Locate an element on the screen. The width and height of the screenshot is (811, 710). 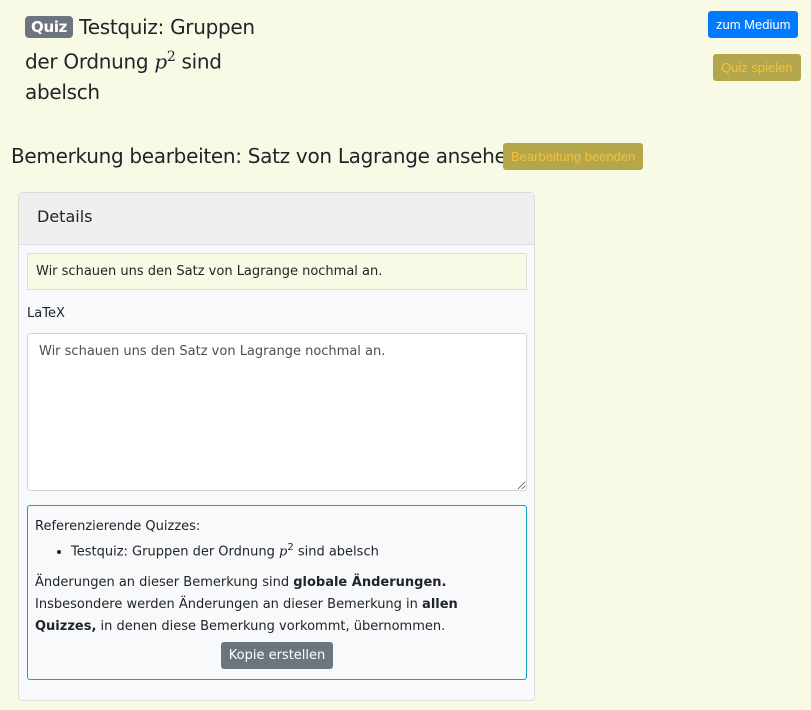
end-editing-button: Bearbeitung beenden is located at coordinates (573, 156).